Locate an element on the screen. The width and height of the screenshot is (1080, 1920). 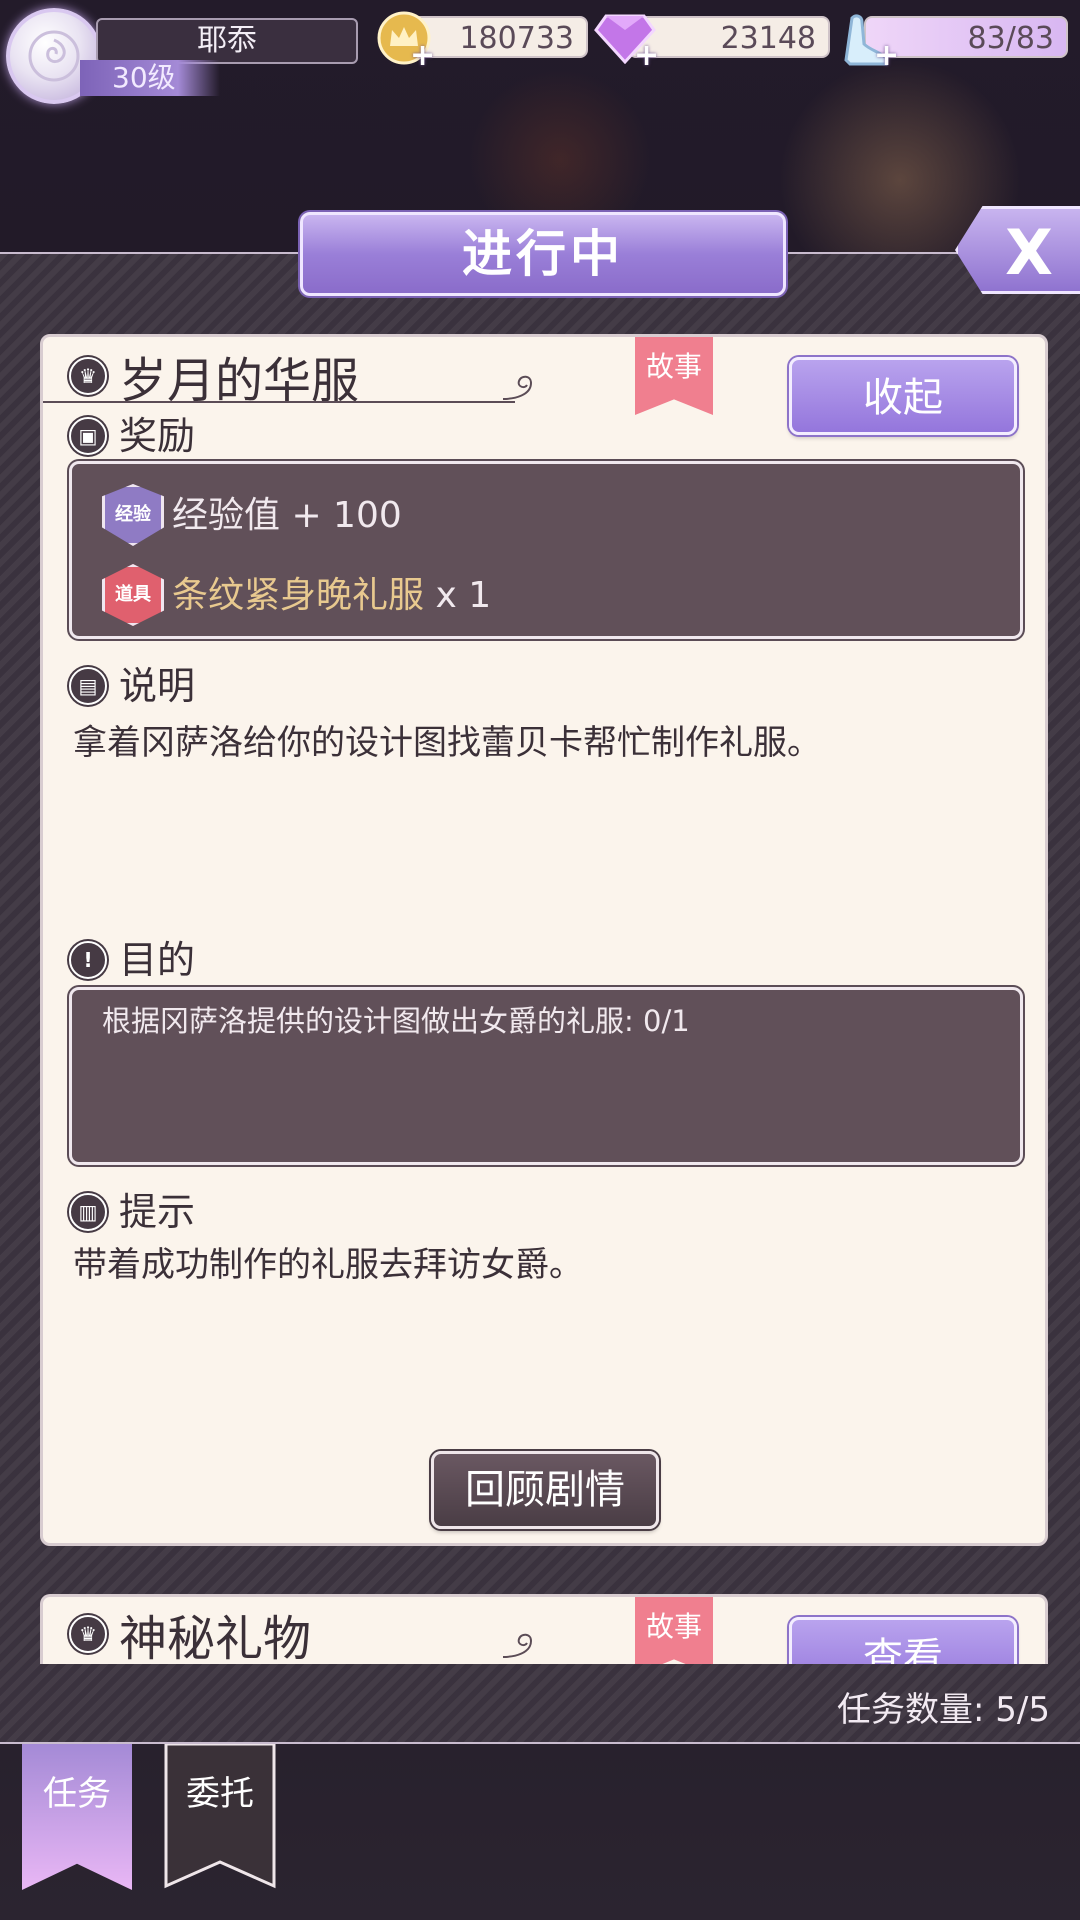
note-icon: ▥ is located at coordinates (88, 1212).